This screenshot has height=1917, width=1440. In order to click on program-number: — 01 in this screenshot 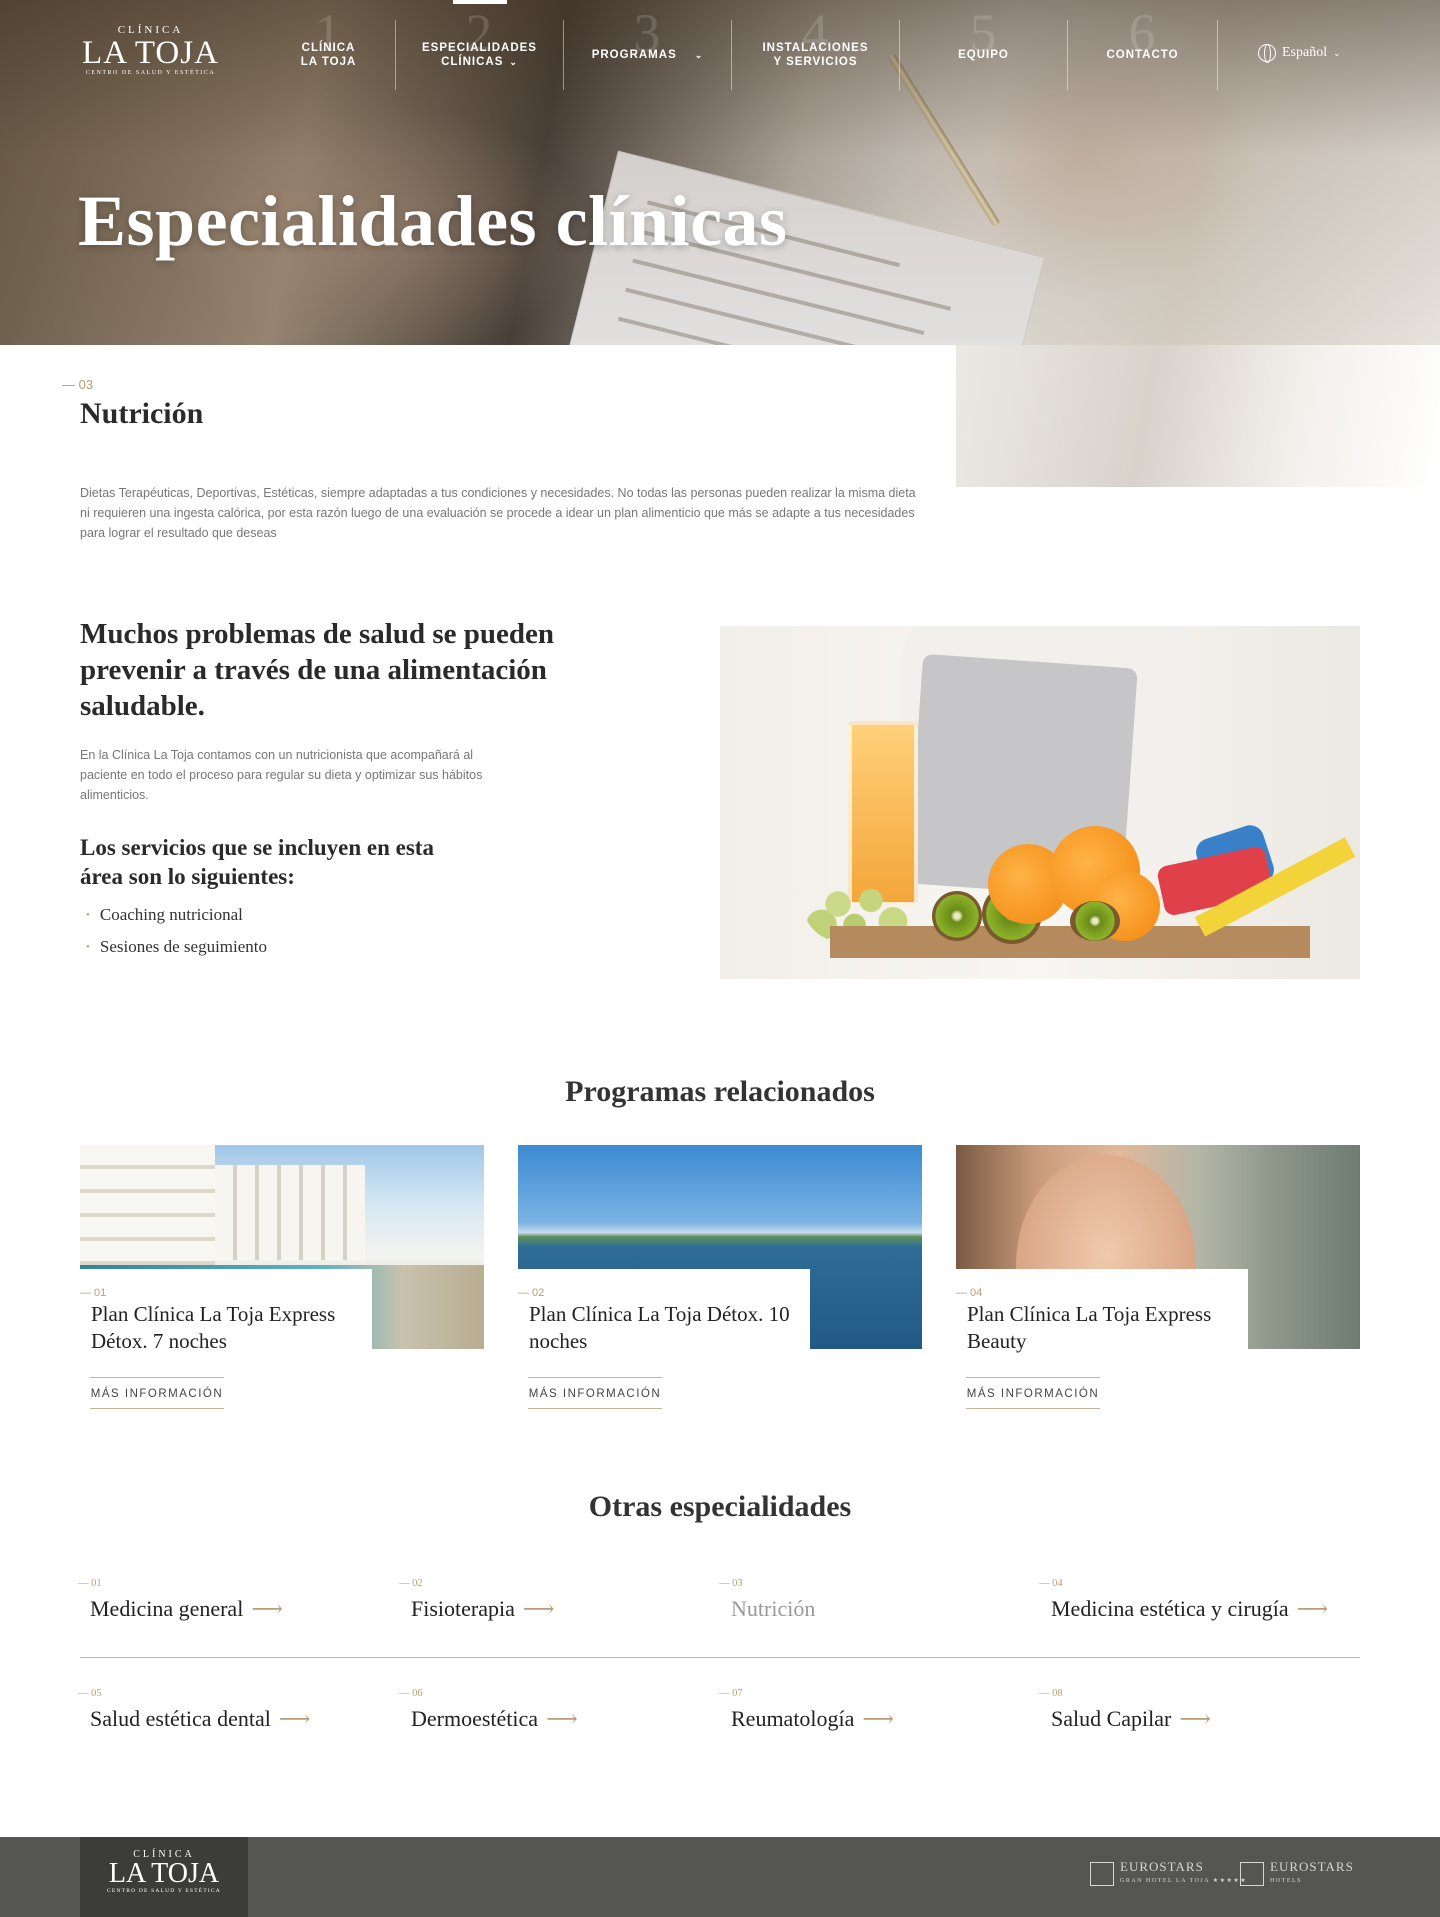, I will do `click(93, 1293)`.